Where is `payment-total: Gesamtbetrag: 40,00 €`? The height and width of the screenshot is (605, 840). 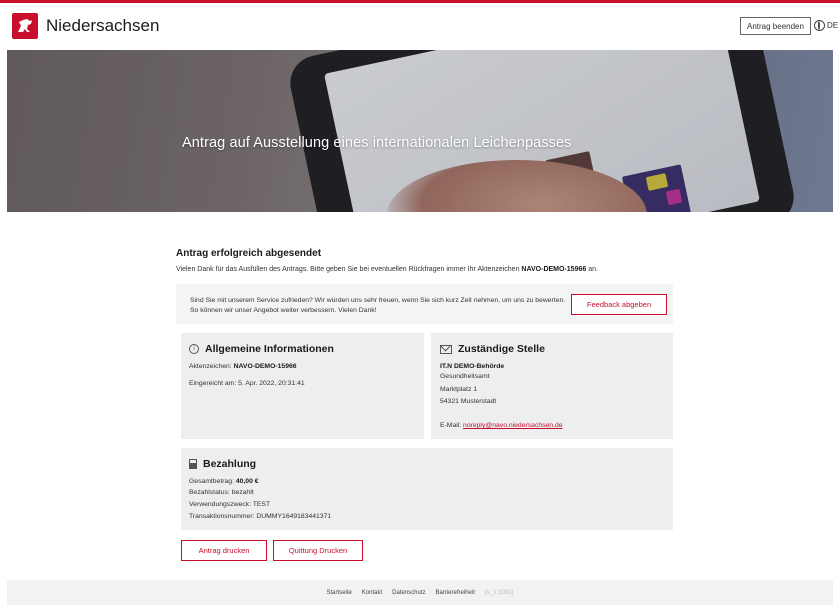 payment-total: Gesamtbetrag: 40,00 € is located at coordinates (224, 481).